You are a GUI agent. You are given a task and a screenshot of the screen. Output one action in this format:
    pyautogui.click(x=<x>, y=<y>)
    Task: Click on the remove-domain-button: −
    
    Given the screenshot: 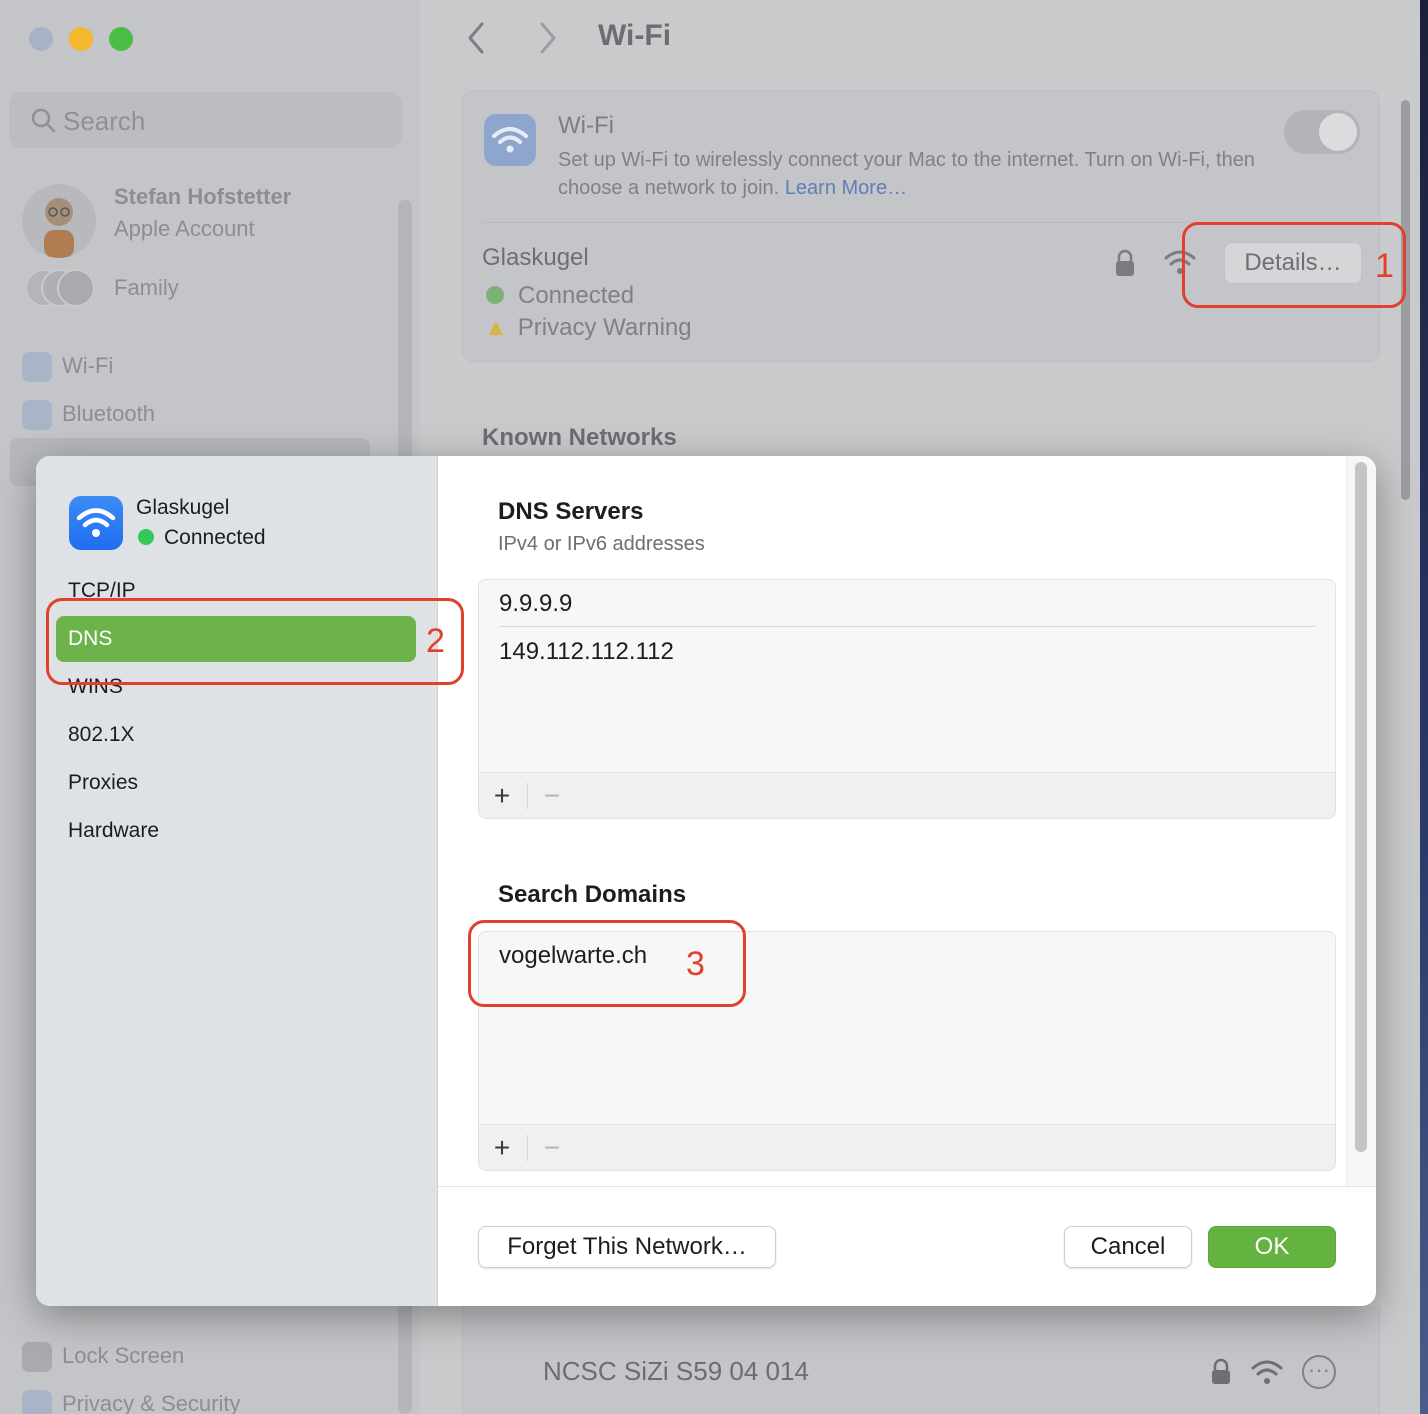 What is the action you would take?
    pyautogui.click(x=552, y=1147)
    